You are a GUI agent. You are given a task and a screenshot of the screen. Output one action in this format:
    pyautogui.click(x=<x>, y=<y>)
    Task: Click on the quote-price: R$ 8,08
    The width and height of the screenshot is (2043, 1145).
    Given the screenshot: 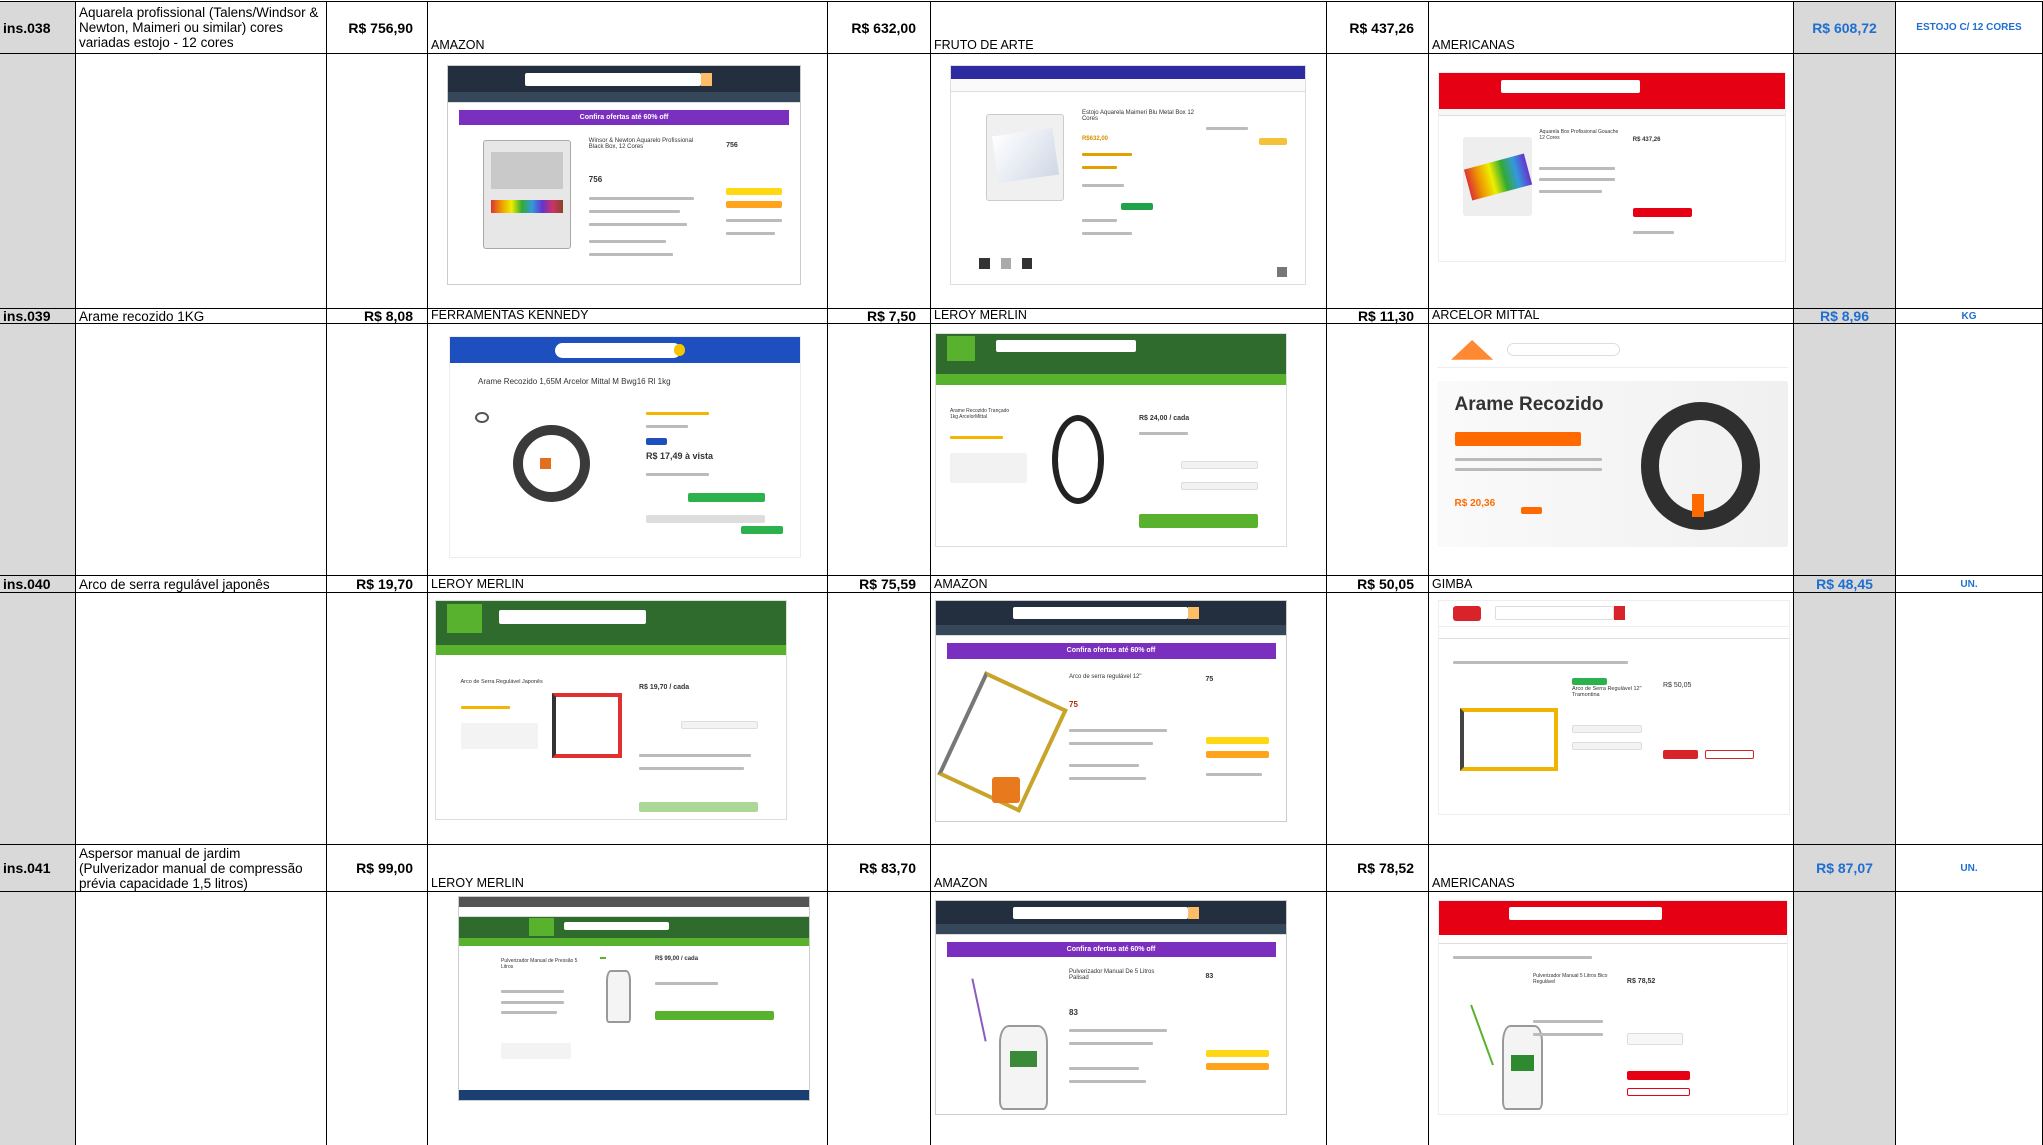 What is the action you would take?
    pyautogui.click(x=377, y=316)
    